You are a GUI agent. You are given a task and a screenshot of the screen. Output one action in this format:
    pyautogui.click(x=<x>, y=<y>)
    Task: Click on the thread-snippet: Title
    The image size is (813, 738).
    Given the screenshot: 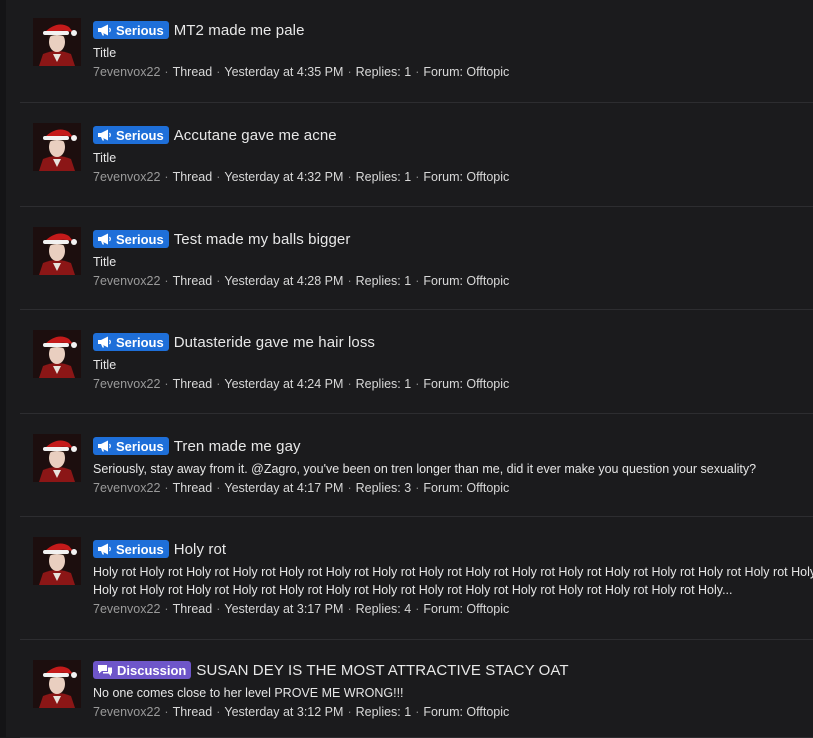 What is the action you would take?
    pyautogui.click(x=453, y=262)
    